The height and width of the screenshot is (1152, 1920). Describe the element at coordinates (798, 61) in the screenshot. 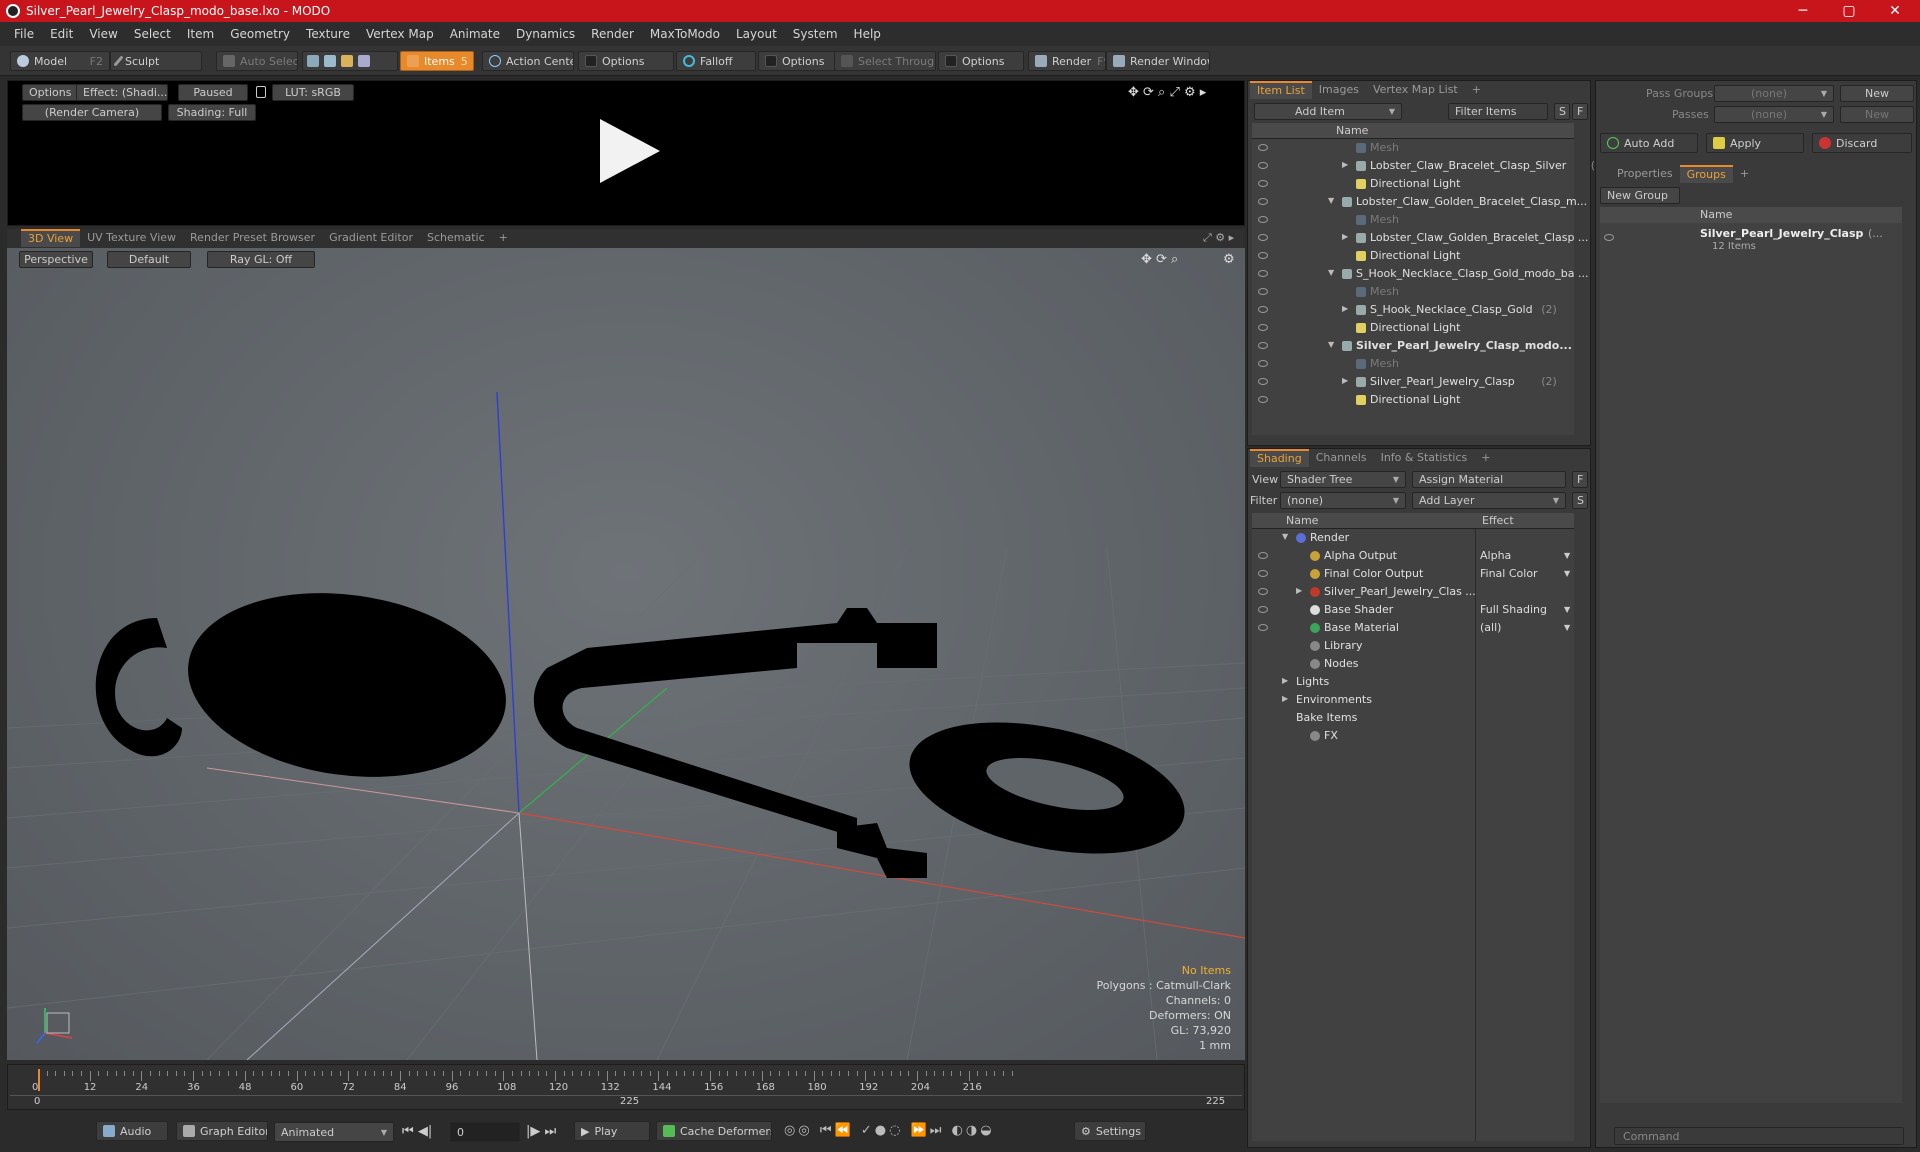

I see `falloff-options-button: Options` at that location.